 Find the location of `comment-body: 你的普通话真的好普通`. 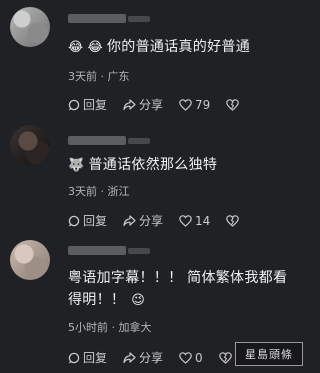

comment-body: 你的普通话真的好普通 is located at coordinates (178, 47).